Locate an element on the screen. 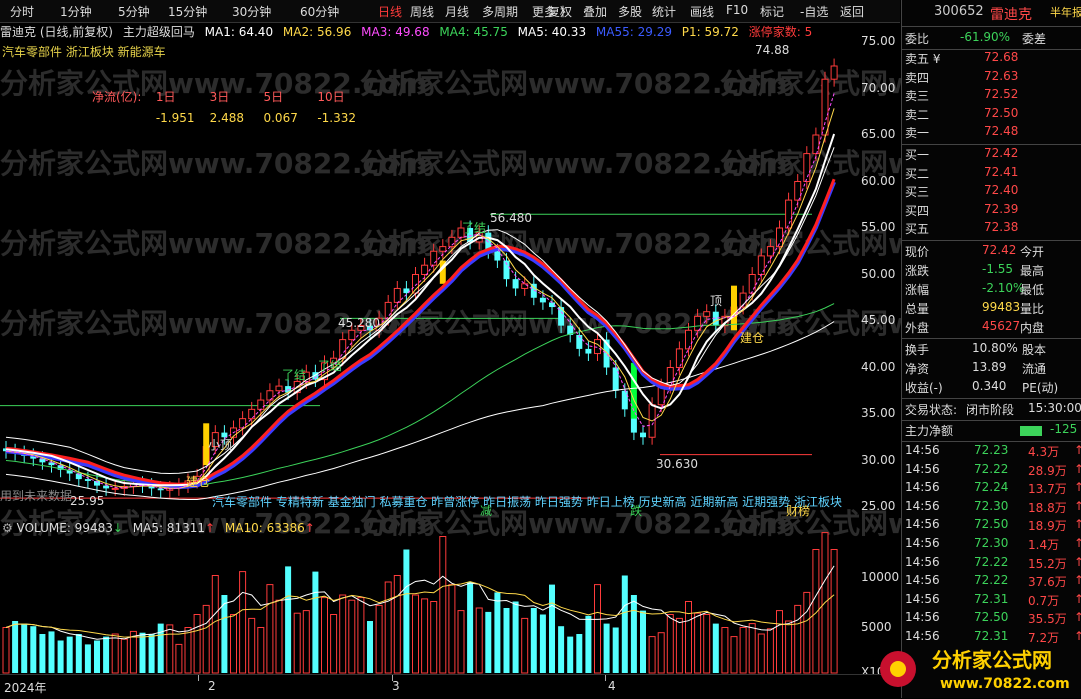 This screenshot has height=699, width=1081. net-flow-value: 0.067 is located at coordinates (280, 118).